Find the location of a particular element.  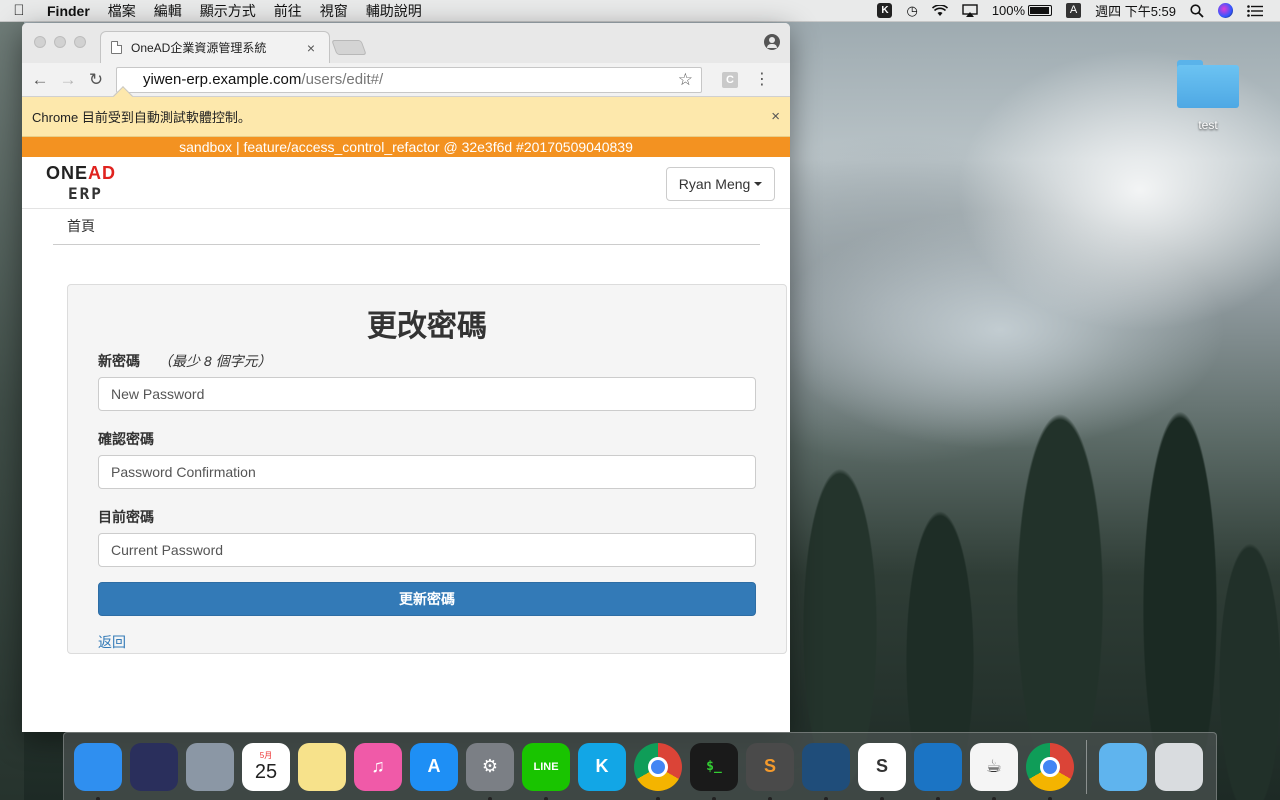

search-icon is located at coordinates (1197, 10).